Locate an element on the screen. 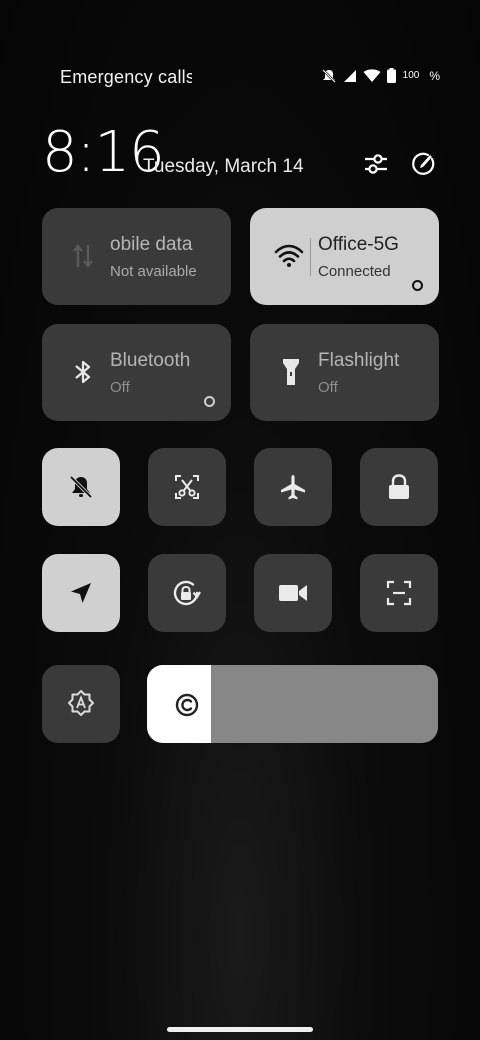  tile-airplane-mode is located at coordinates (293, 487).